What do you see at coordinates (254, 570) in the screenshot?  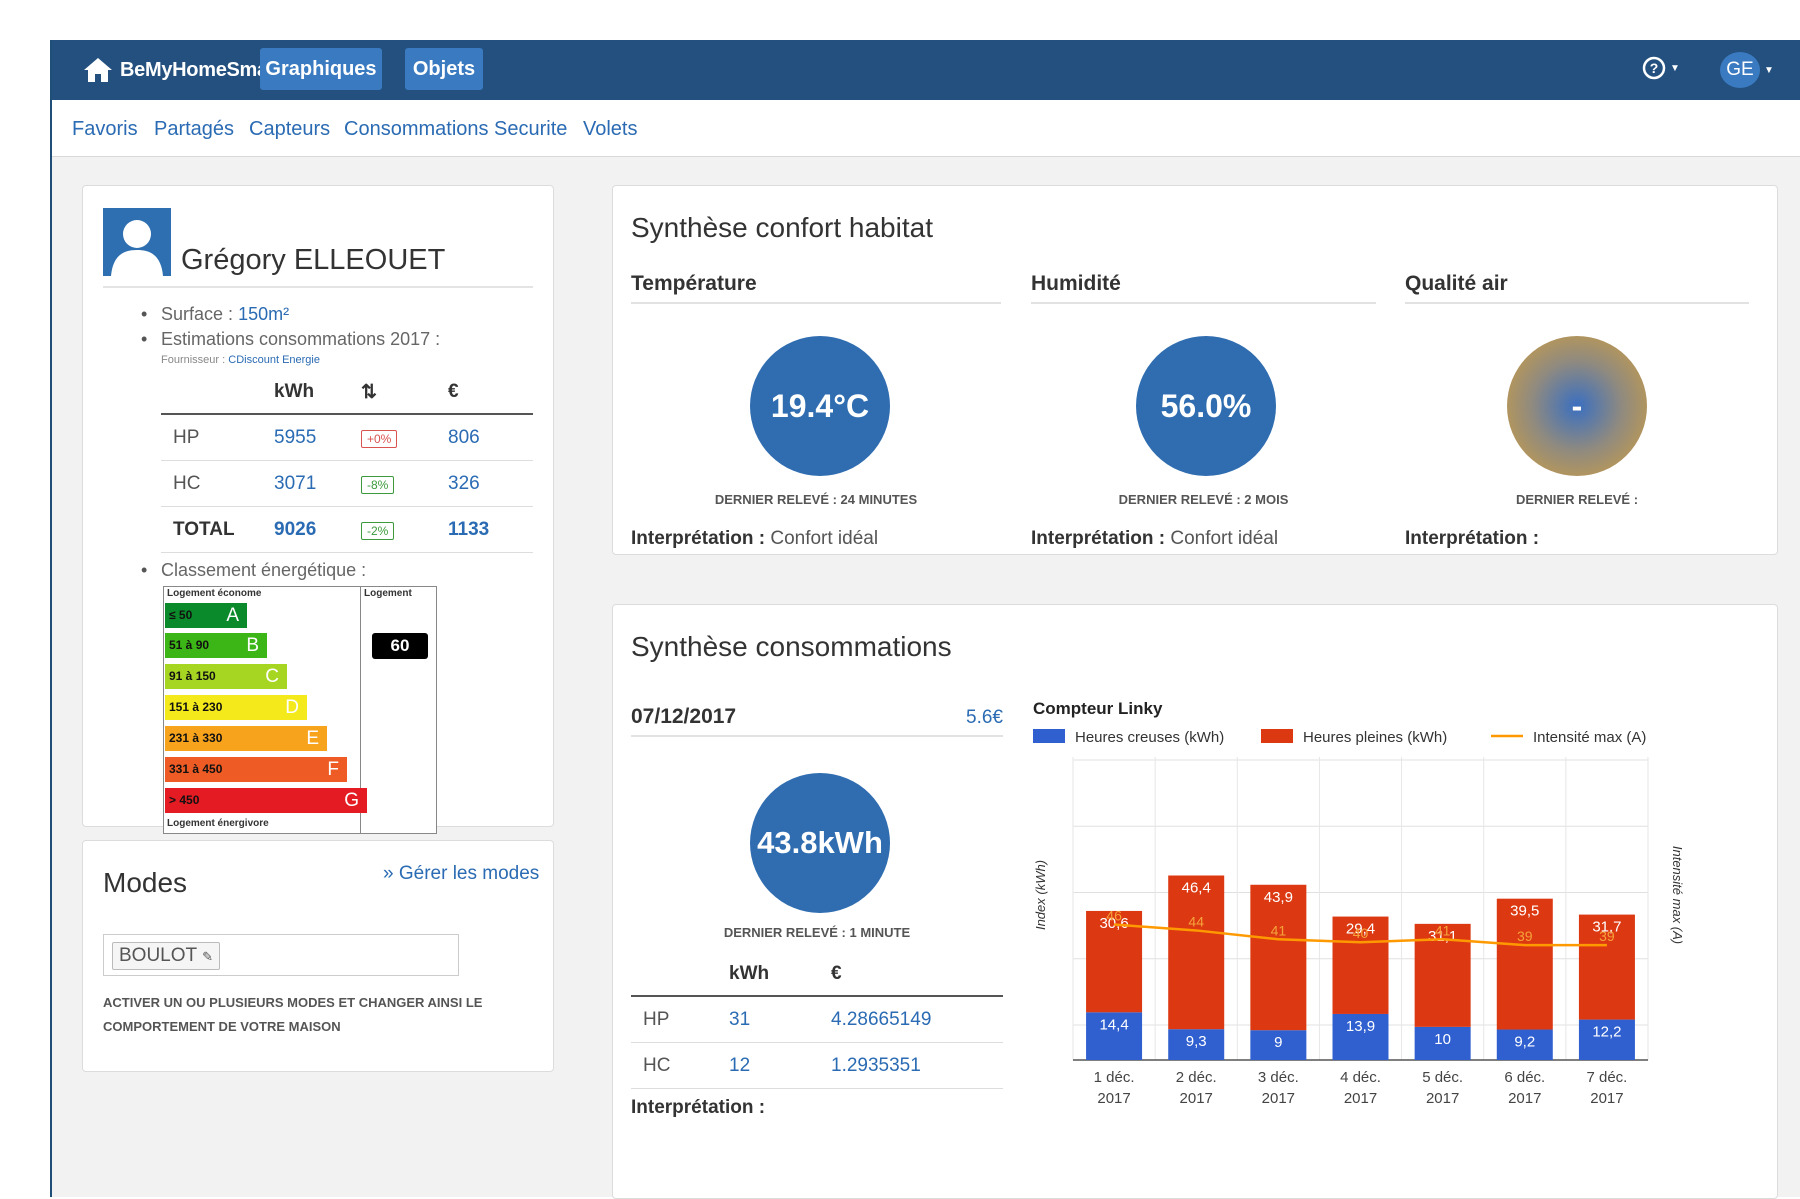 I see `classement-line: • Classement énergétique :` at bounding box center [254, 570].